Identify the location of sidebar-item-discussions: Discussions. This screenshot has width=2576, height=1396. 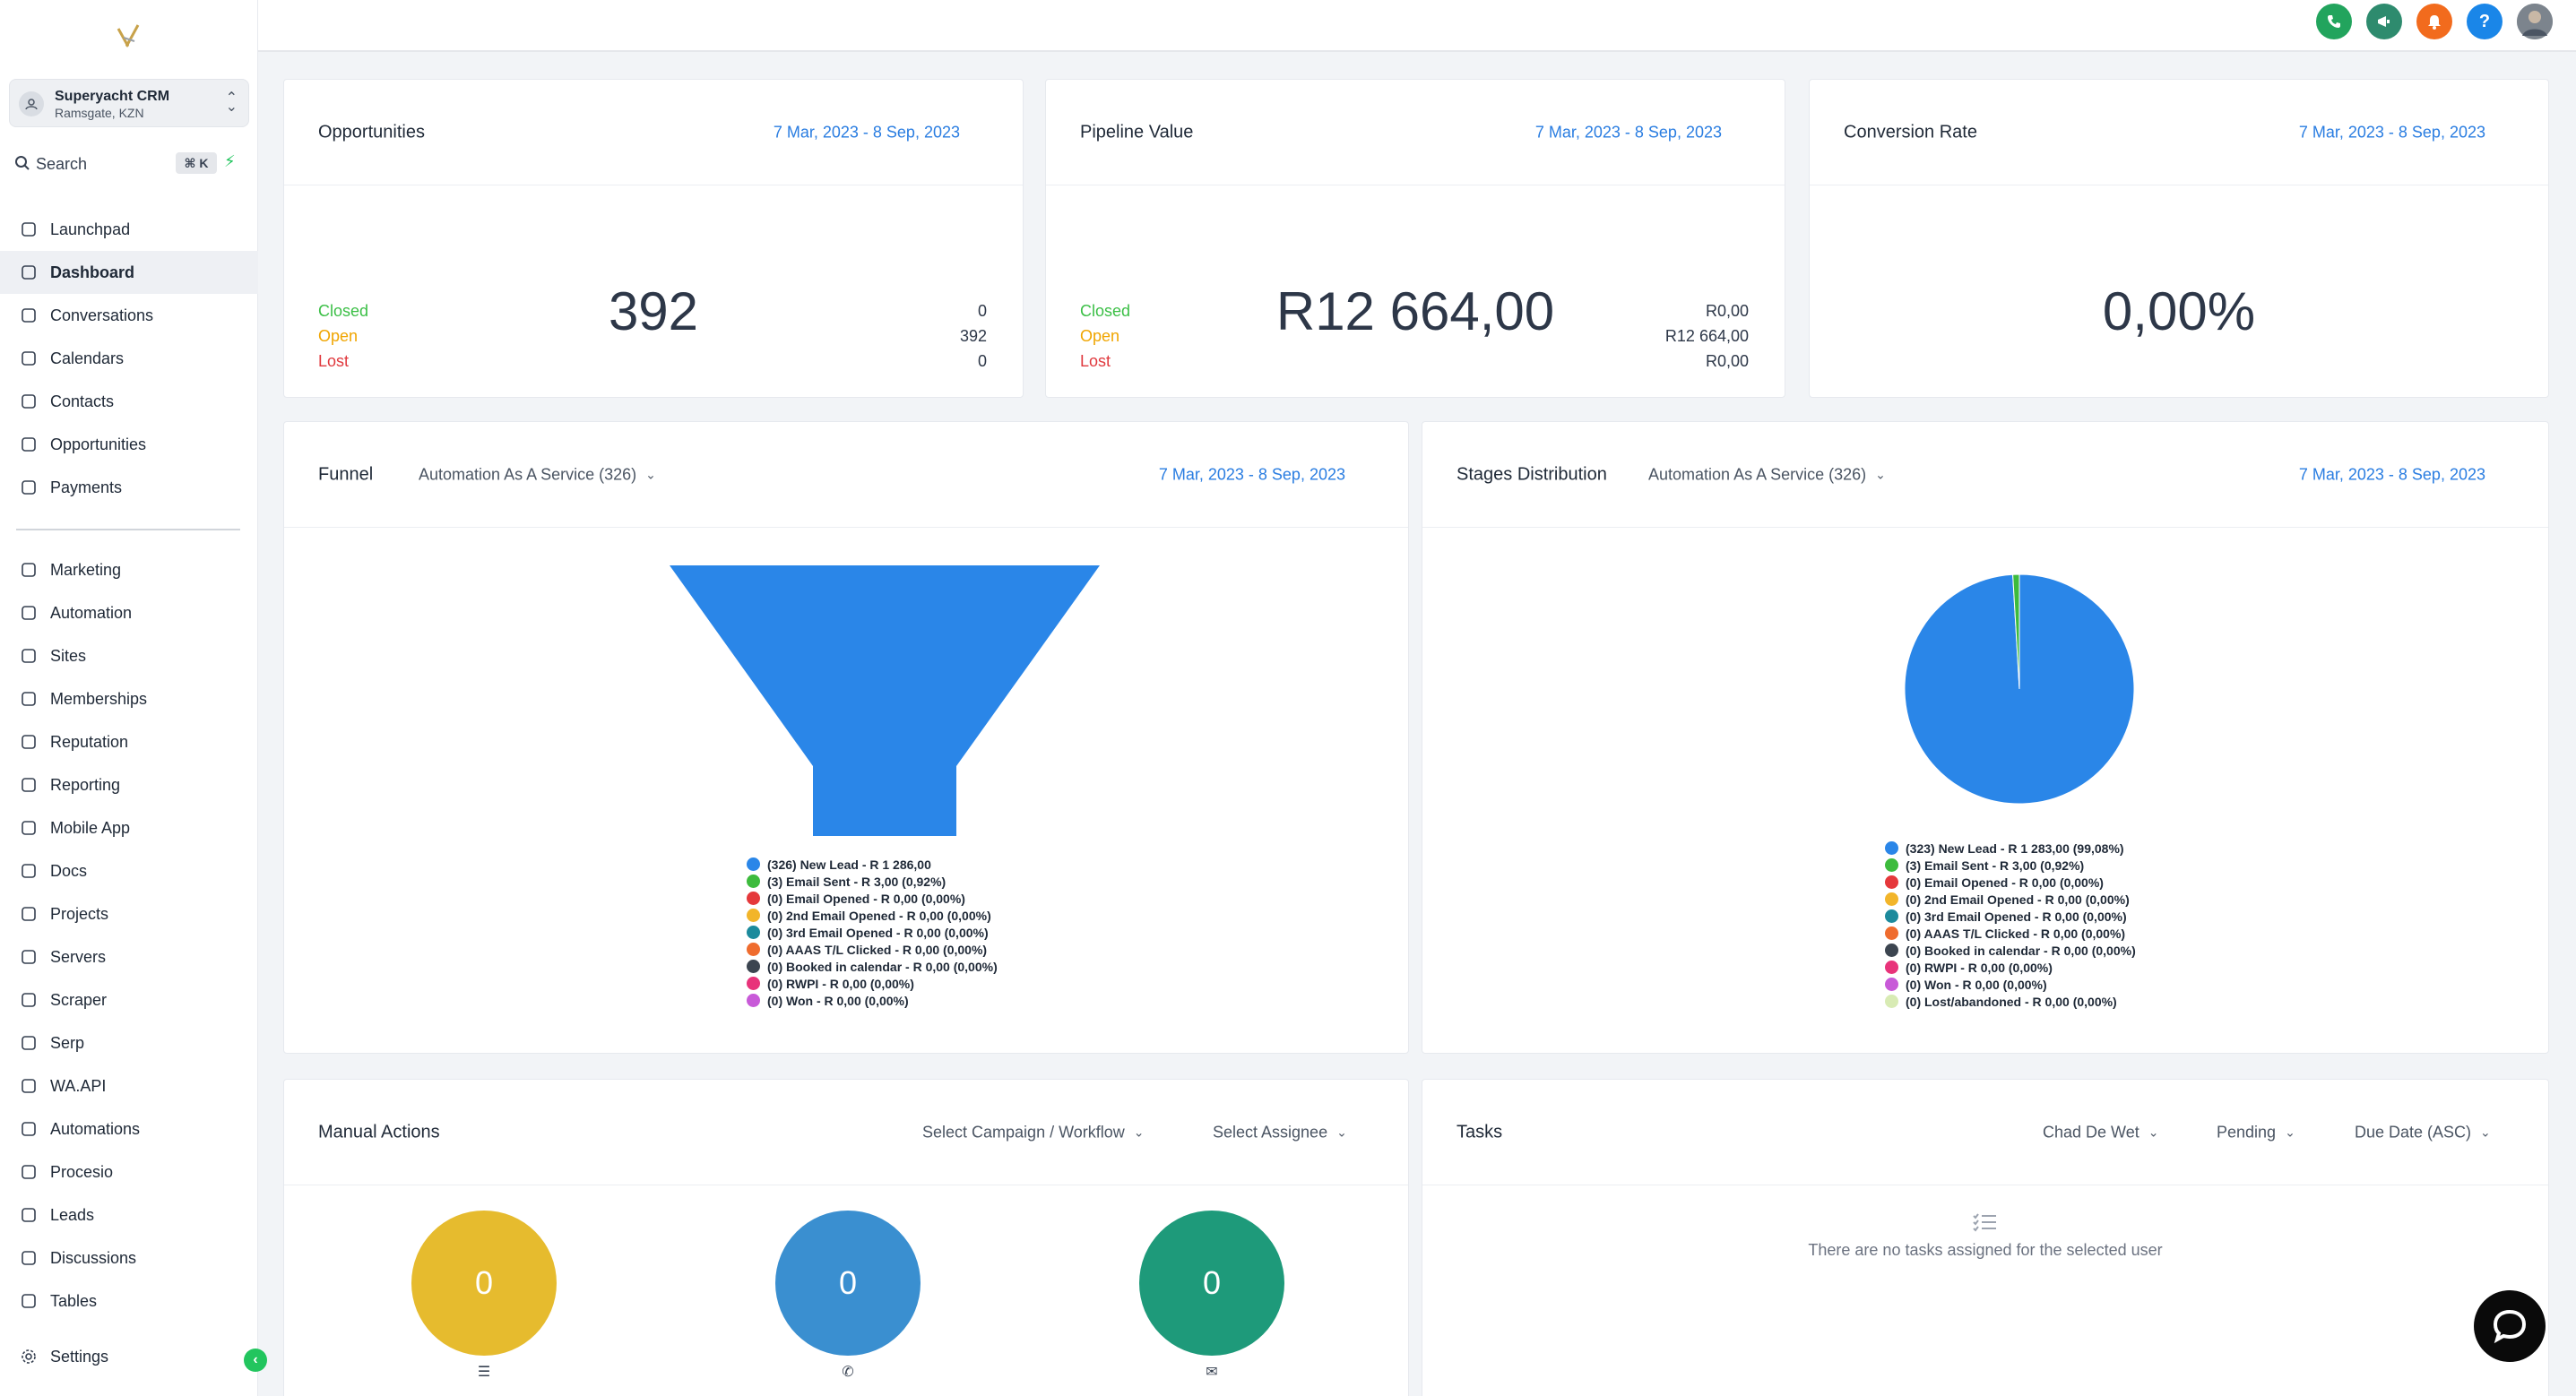
(129, 1259).